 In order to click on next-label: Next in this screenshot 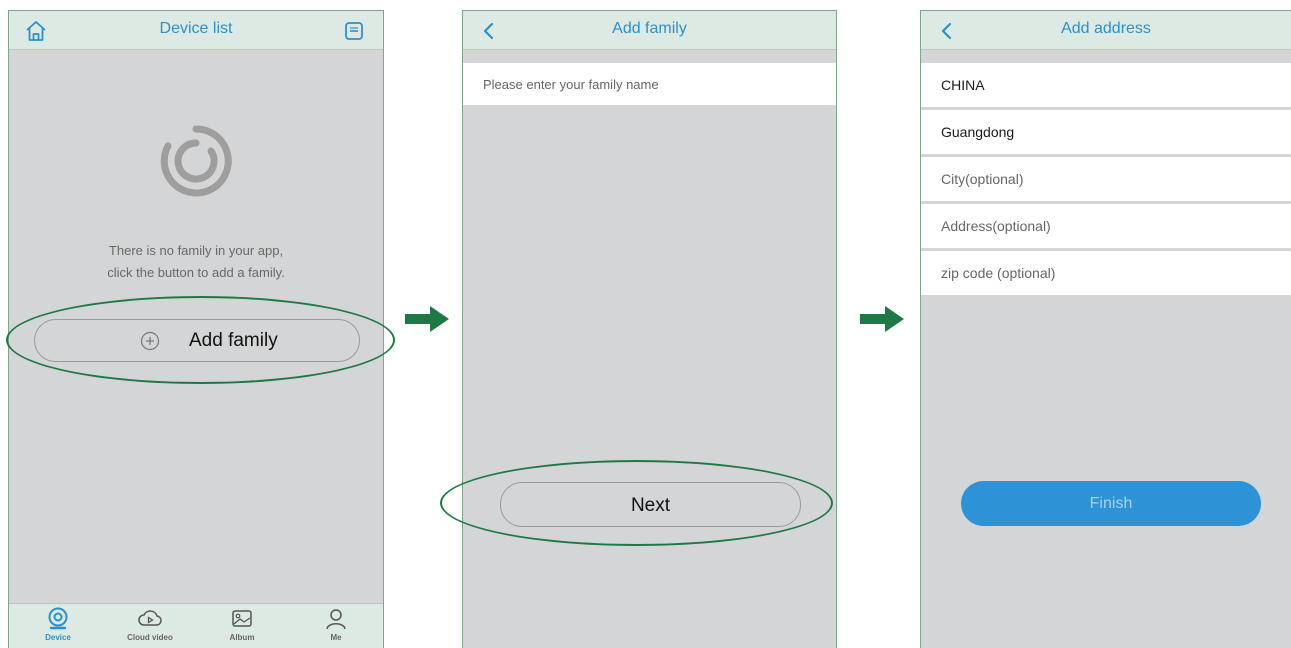, I will do `click(650, 505)`.